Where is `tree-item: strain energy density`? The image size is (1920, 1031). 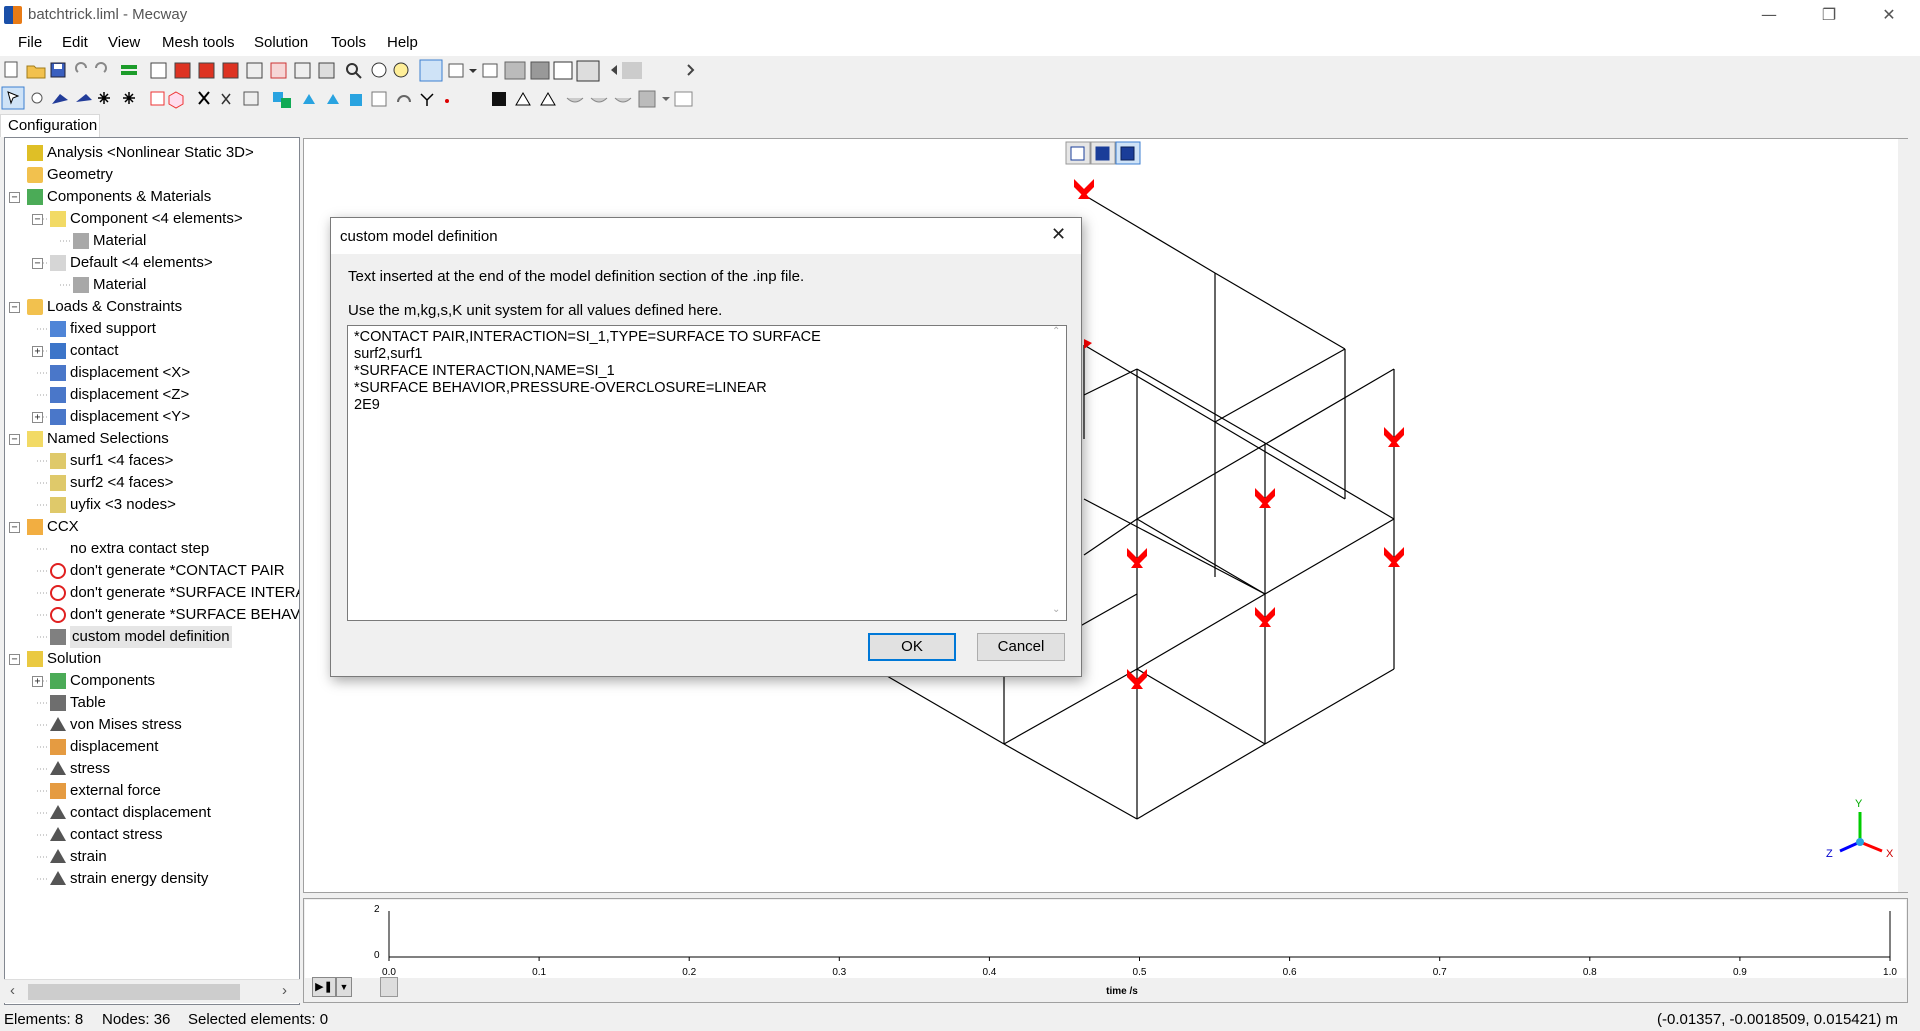
tree-item: strain energy density is located at coordinates (139, 879).